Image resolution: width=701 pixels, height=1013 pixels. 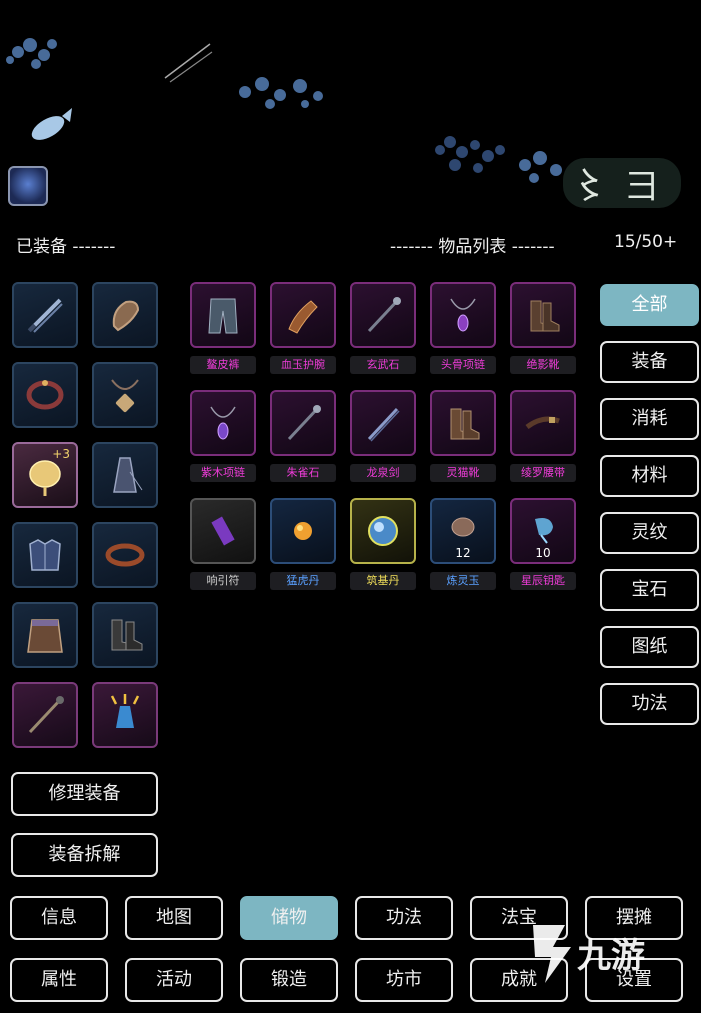 What do you see at coordinates (84, 855) in the screenshot?
I see `dismantle-equipment-button: 装备拆解` at bounding box center [84, 855].